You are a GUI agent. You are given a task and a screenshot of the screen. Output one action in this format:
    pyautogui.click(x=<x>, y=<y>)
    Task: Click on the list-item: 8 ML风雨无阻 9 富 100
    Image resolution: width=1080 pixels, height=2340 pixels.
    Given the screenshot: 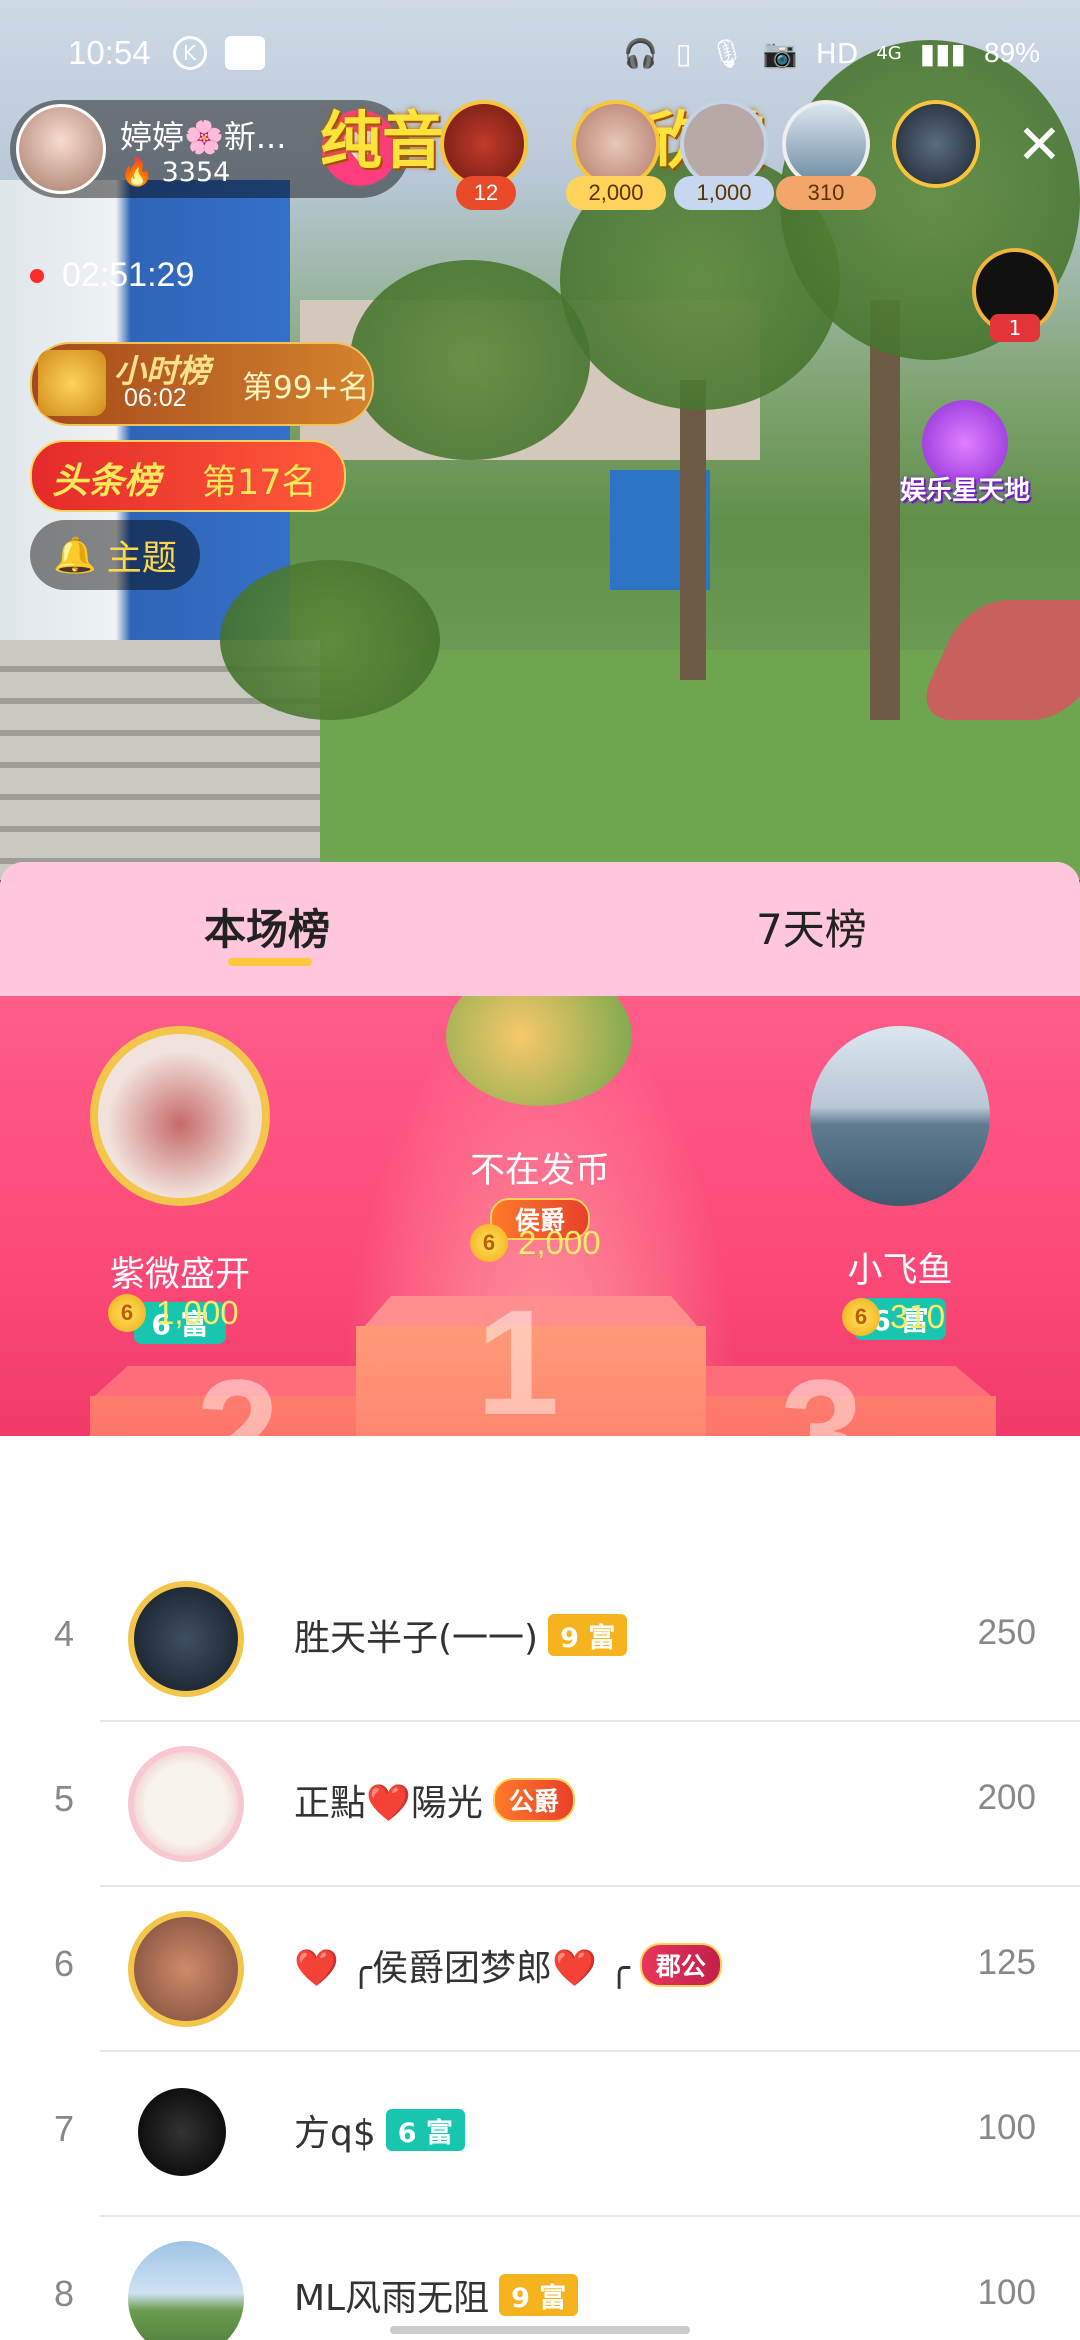 What is the action you would take?
    pyautogui.click(x=540, y=2278)
    